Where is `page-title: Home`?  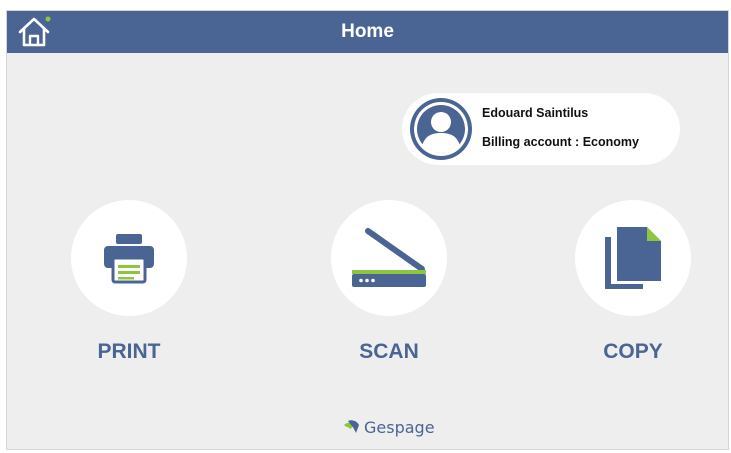 page-title: Home is located at coordinates (367, 31).